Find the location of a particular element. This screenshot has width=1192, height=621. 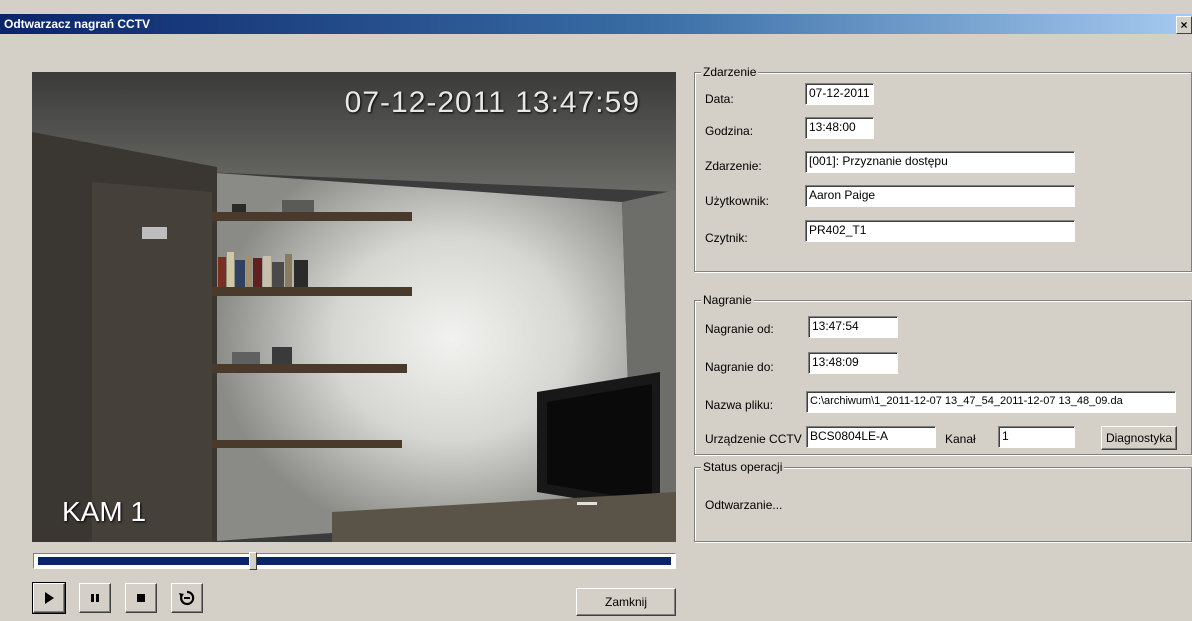

play-button is located at coordinates (49, 598).